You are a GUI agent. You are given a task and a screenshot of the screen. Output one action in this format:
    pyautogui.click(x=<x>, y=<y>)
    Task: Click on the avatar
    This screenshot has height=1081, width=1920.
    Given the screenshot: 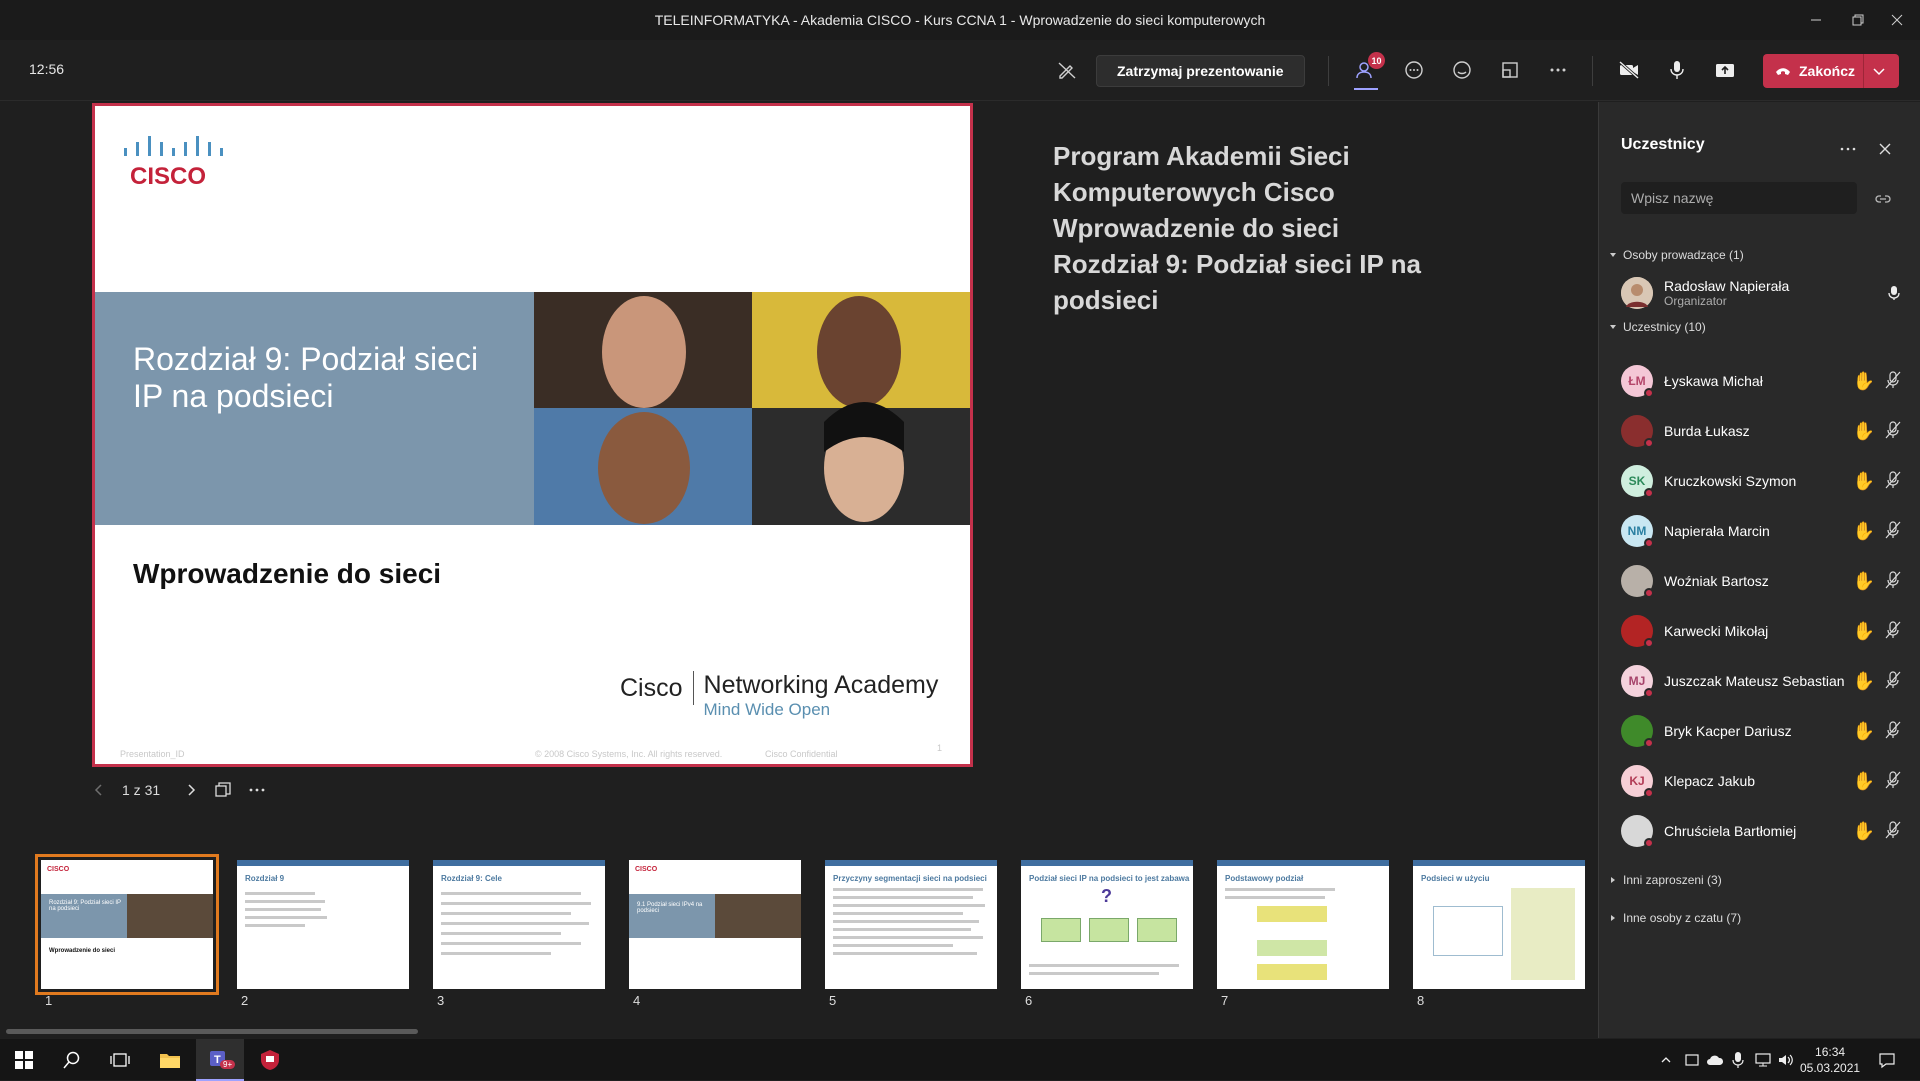 What is the action you would take?
    pyautogui.click(x=1637, y=431)
    